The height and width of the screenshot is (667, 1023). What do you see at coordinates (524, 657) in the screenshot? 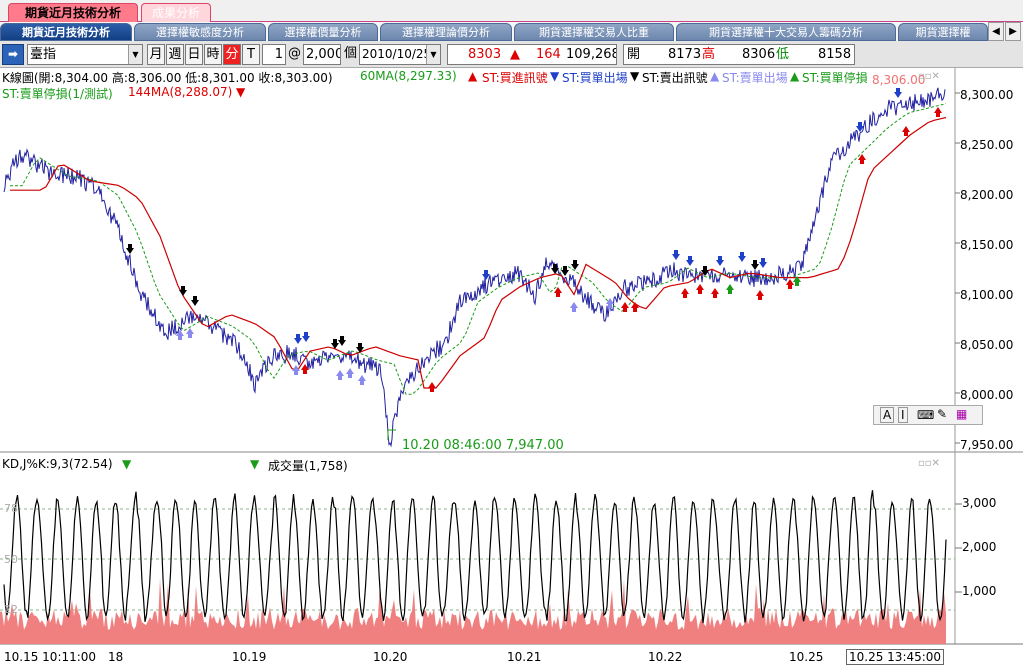
I see `x-date-1021: 10.21` at bounding box center [524, 657].